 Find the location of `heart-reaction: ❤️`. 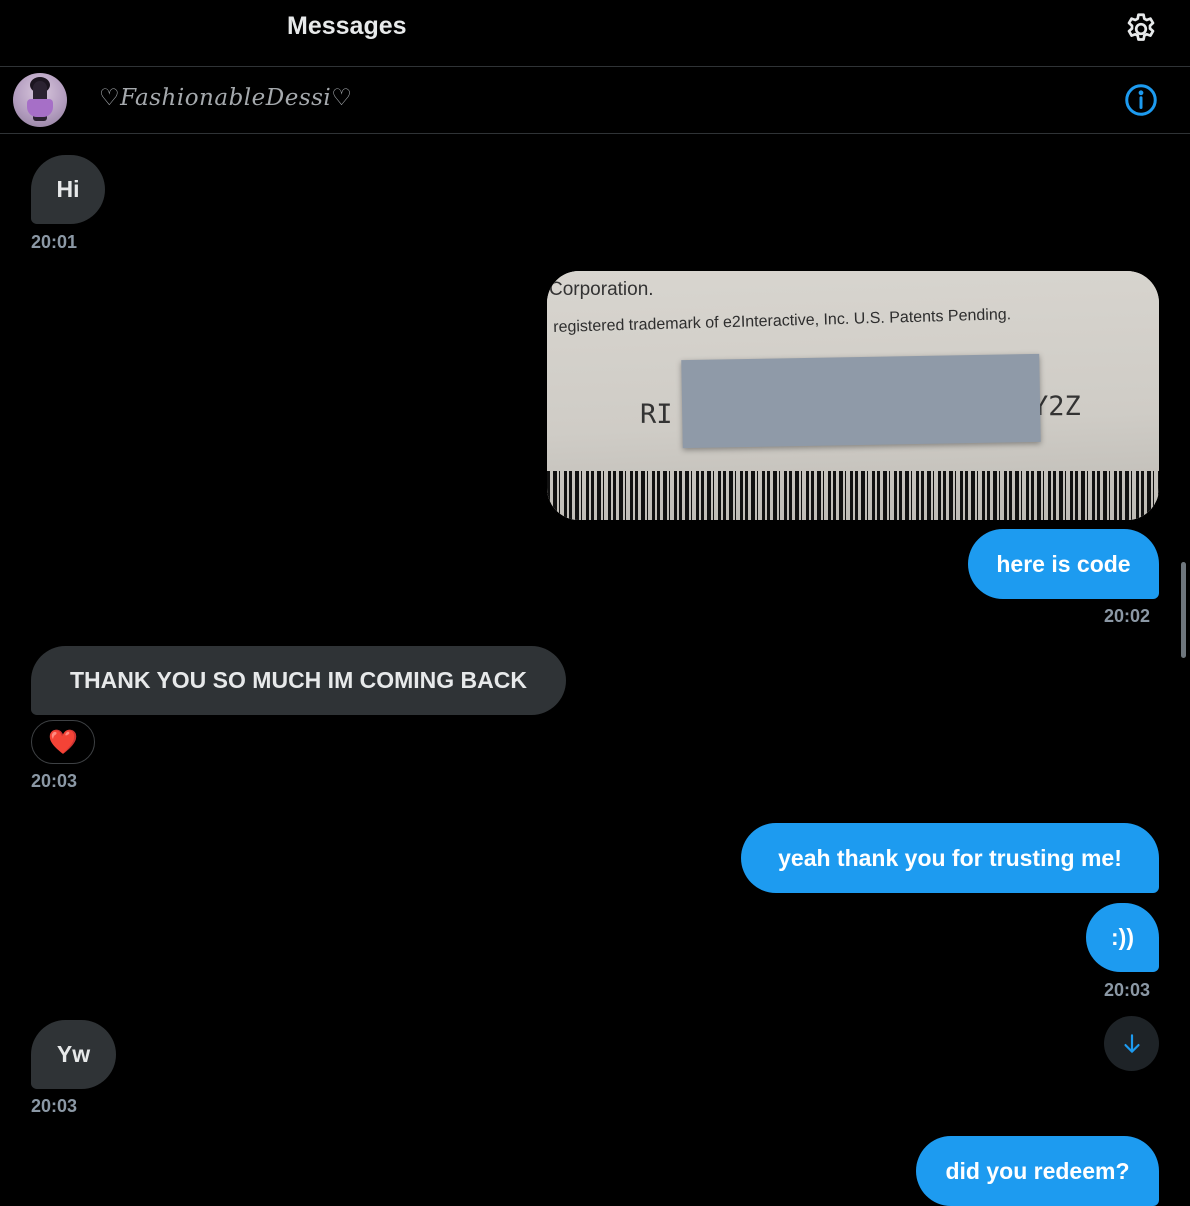

heart-reaction: ❤️ is located at coordinates (63, 742).